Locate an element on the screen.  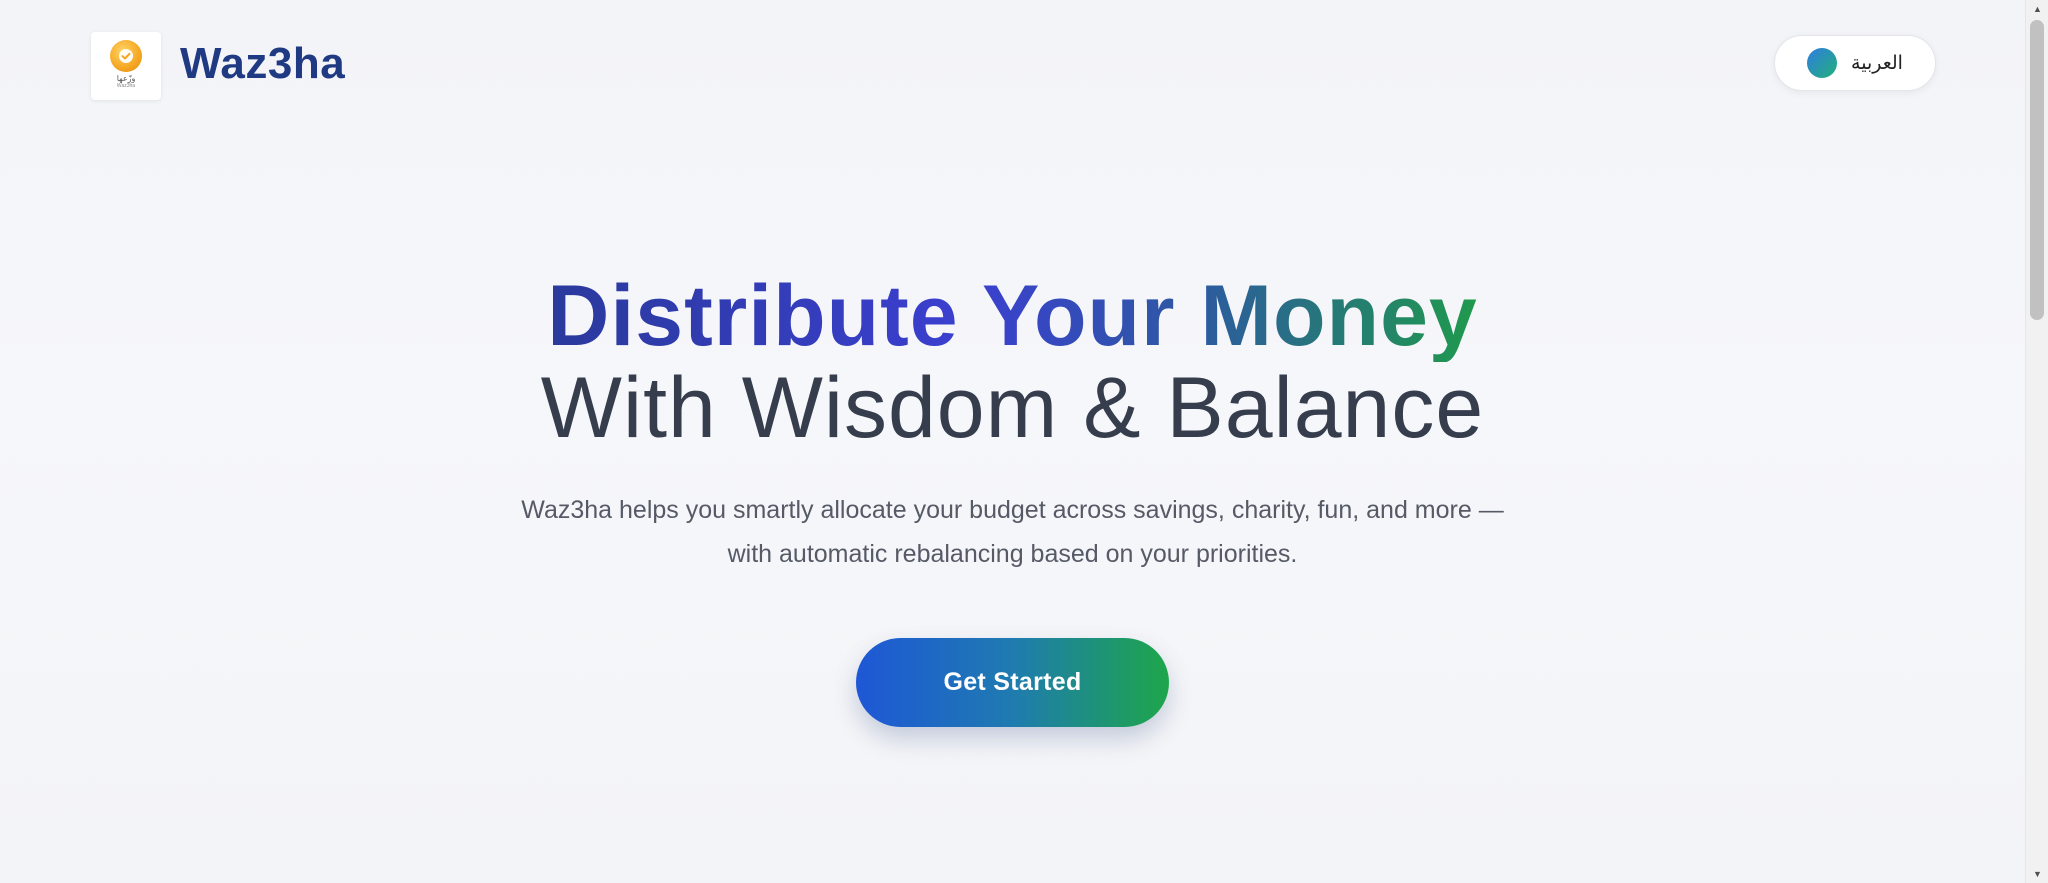
brand-name: Waz3ha is located at coordinates (262, 64).